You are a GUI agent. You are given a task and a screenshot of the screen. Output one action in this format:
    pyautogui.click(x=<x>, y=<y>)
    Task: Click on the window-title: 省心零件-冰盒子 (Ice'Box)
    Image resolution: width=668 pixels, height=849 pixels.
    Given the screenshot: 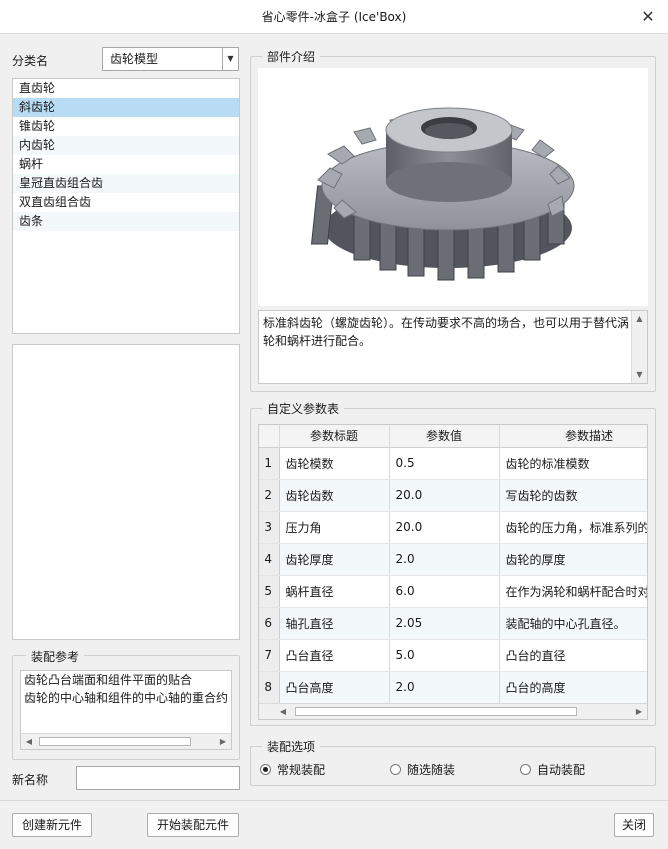 What is the action you would take?
    pyautogui.click(x=334, y=17)
    